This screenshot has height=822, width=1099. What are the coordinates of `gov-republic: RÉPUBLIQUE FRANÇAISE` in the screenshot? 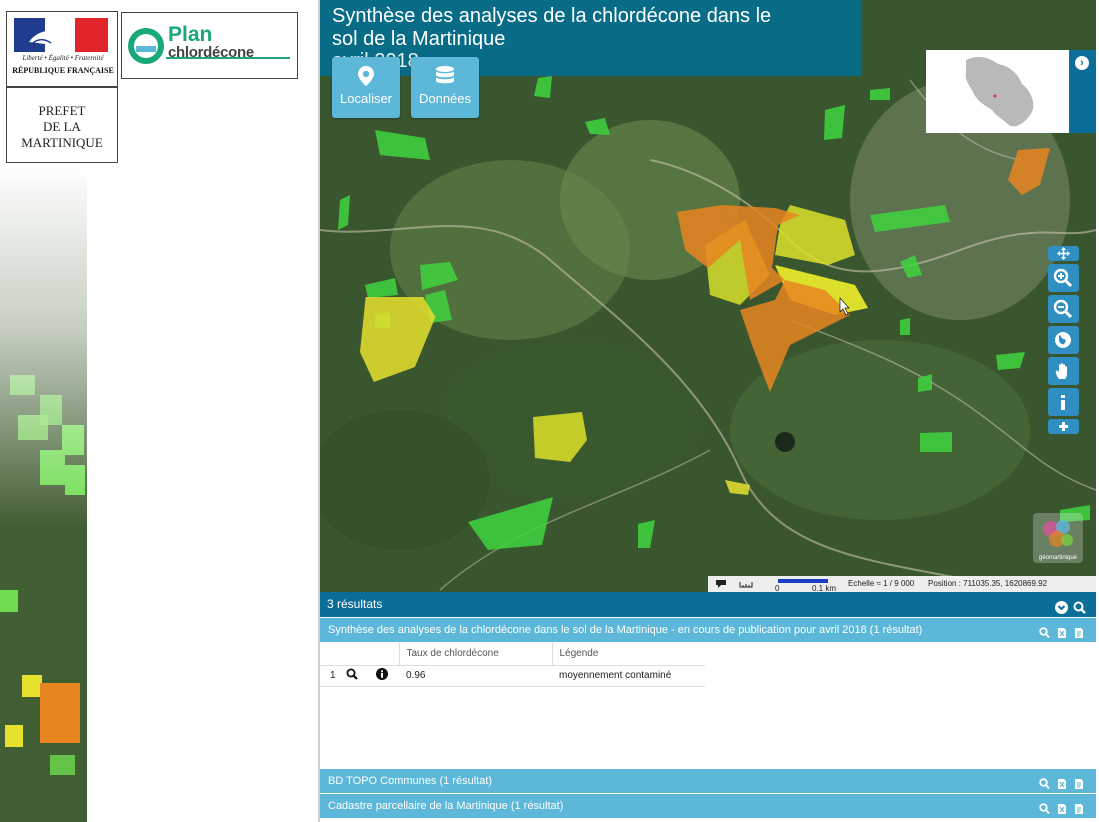 It's located at (63, 70).